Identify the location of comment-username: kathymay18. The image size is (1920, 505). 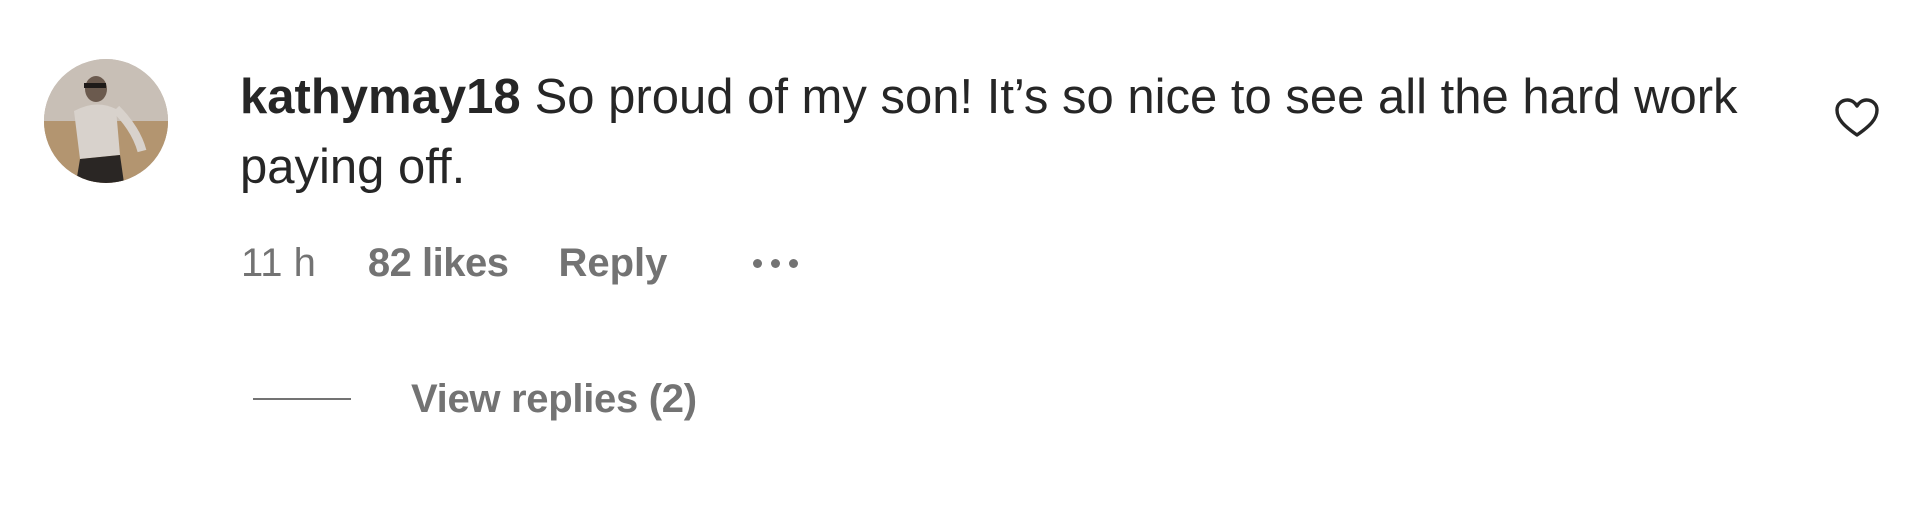
(380, 97).